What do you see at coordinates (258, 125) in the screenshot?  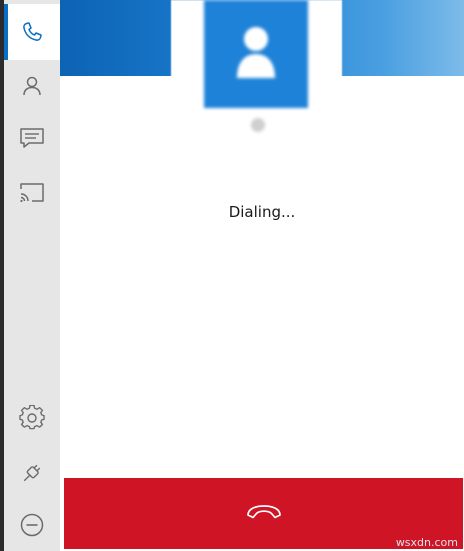 I see `presence-indicator` at bounding box center [258, 125].